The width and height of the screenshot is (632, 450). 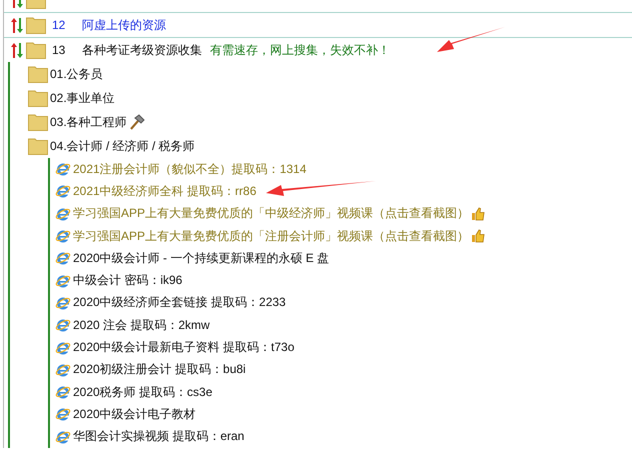 I want to click on resource-link: 2020中级经济师全套链接 提取码：2233, so click(x=179, y=303).